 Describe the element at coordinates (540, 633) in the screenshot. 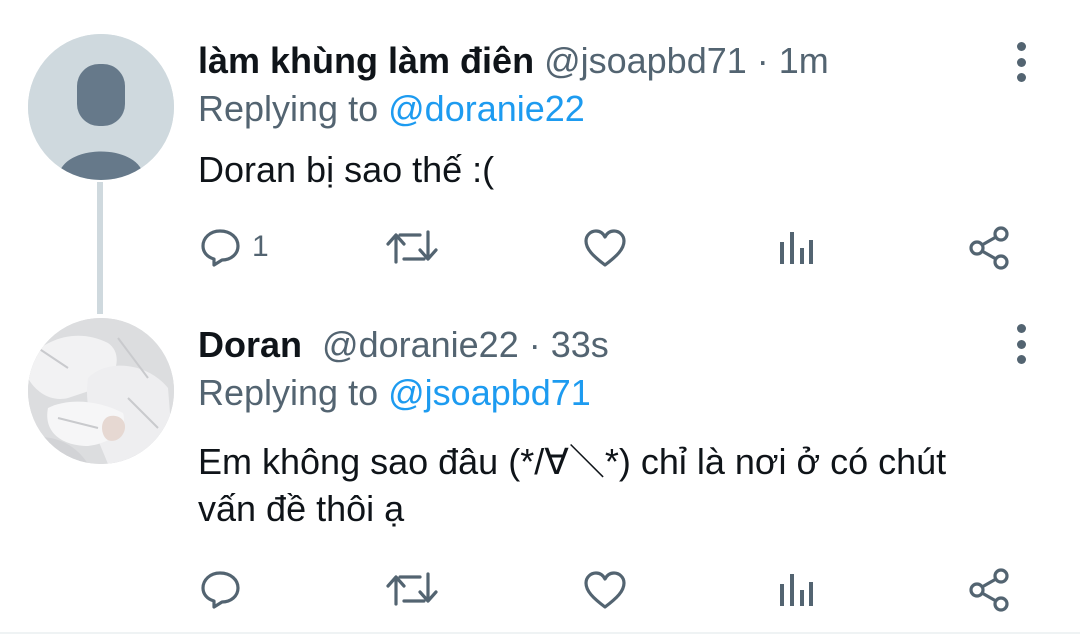

I see `bottom-divider` at that location.